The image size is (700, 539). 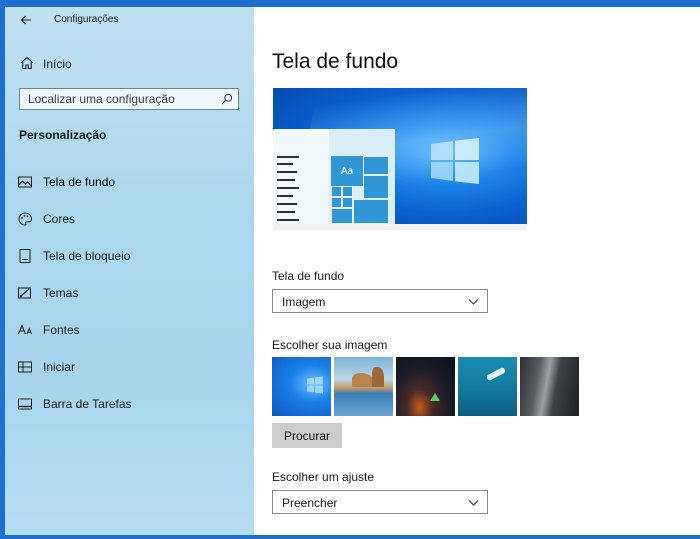 I want to click on sidebar-item-themes: Temas, so click(x=129, y=296).